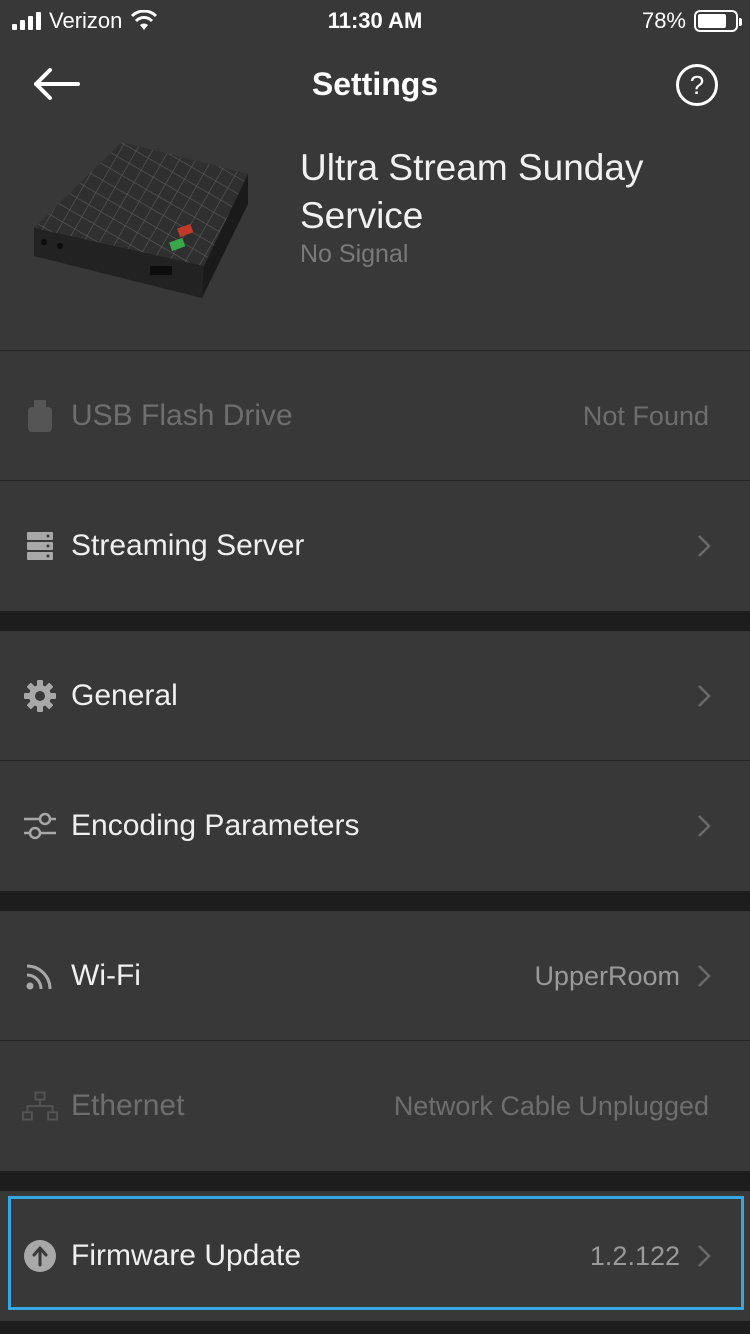 This screenshot has width=750, height=1334. I want to click on device-image, so click(141, 220).